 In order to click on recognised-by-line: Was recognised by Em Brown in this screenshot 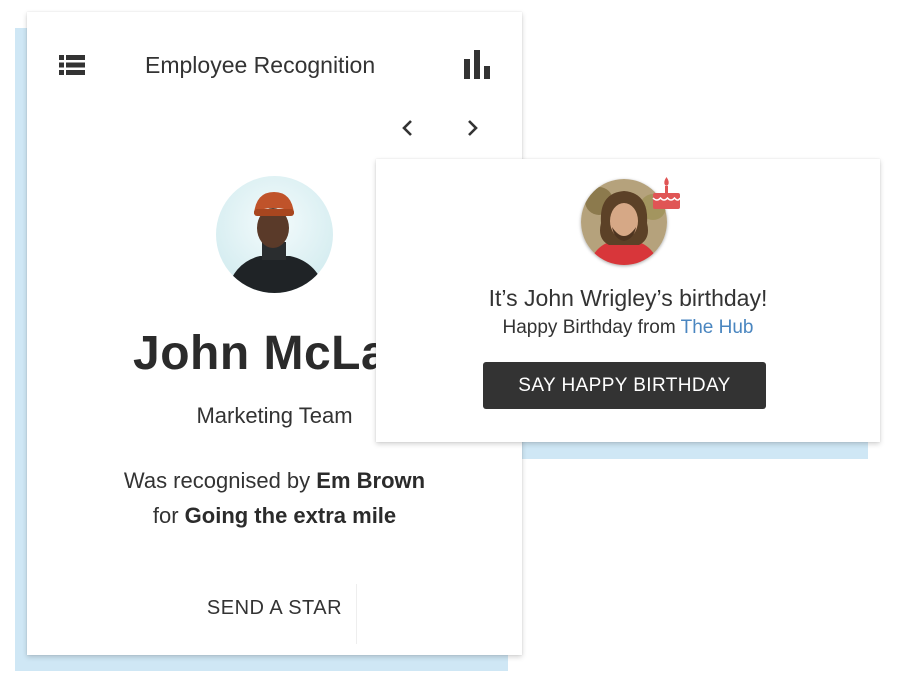, I will do `click(274, 481)`.